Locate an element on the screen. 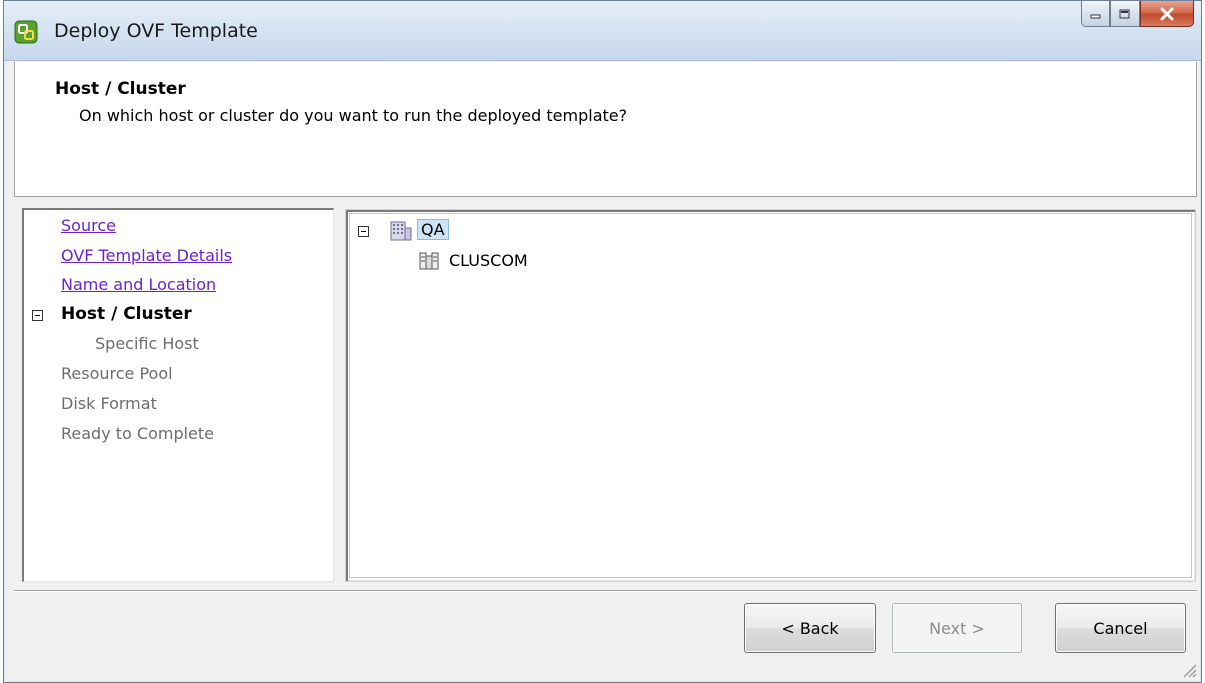 This screenshot has width=1205, height=683. vsphere-app-icon is located at coordinates (26, 32).